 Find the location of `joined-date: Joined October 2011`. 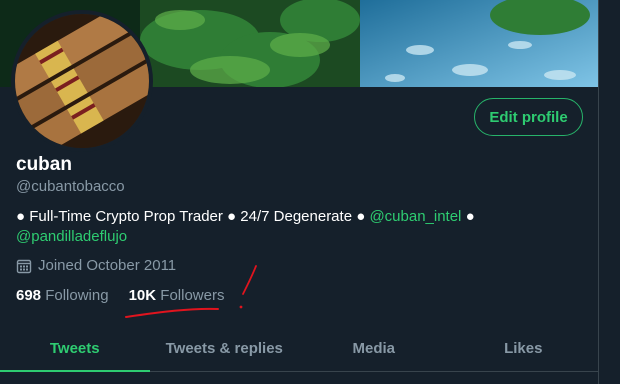

joined-date: Joined October 2011 is located at coordinates (96, 265).